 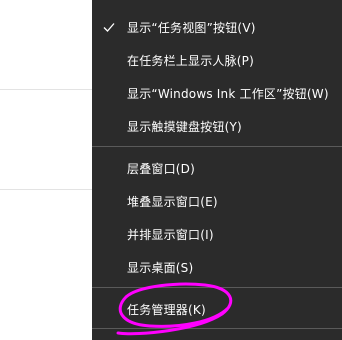 What do you see at coordinates (172, 201) in the screenshot?
I see `menu-item-label: 堆叠显示窗口(E)` at bounding box center [172, 201].